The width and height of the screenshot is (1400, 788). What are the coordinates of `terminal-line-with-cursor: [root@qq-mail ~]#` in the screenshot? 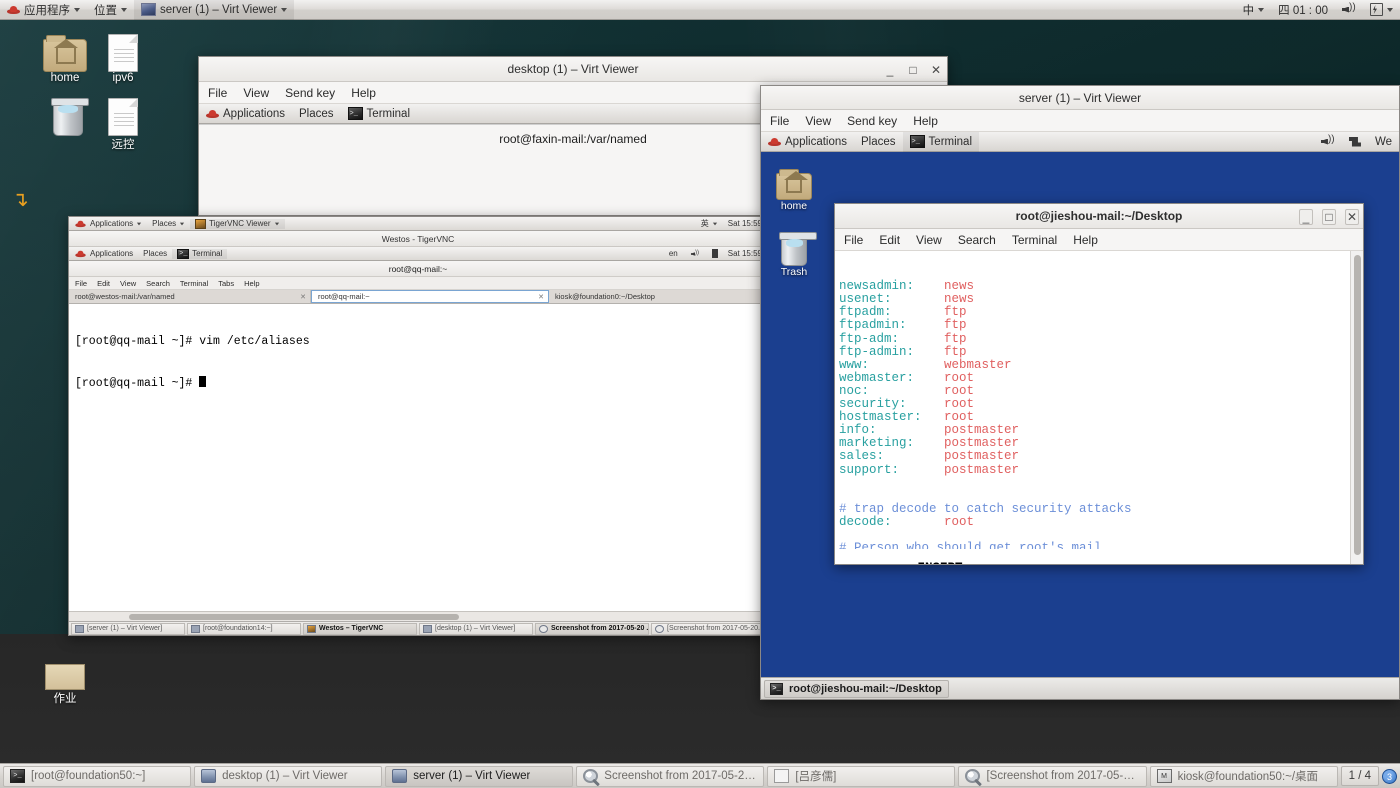 It's located at (418, 383).